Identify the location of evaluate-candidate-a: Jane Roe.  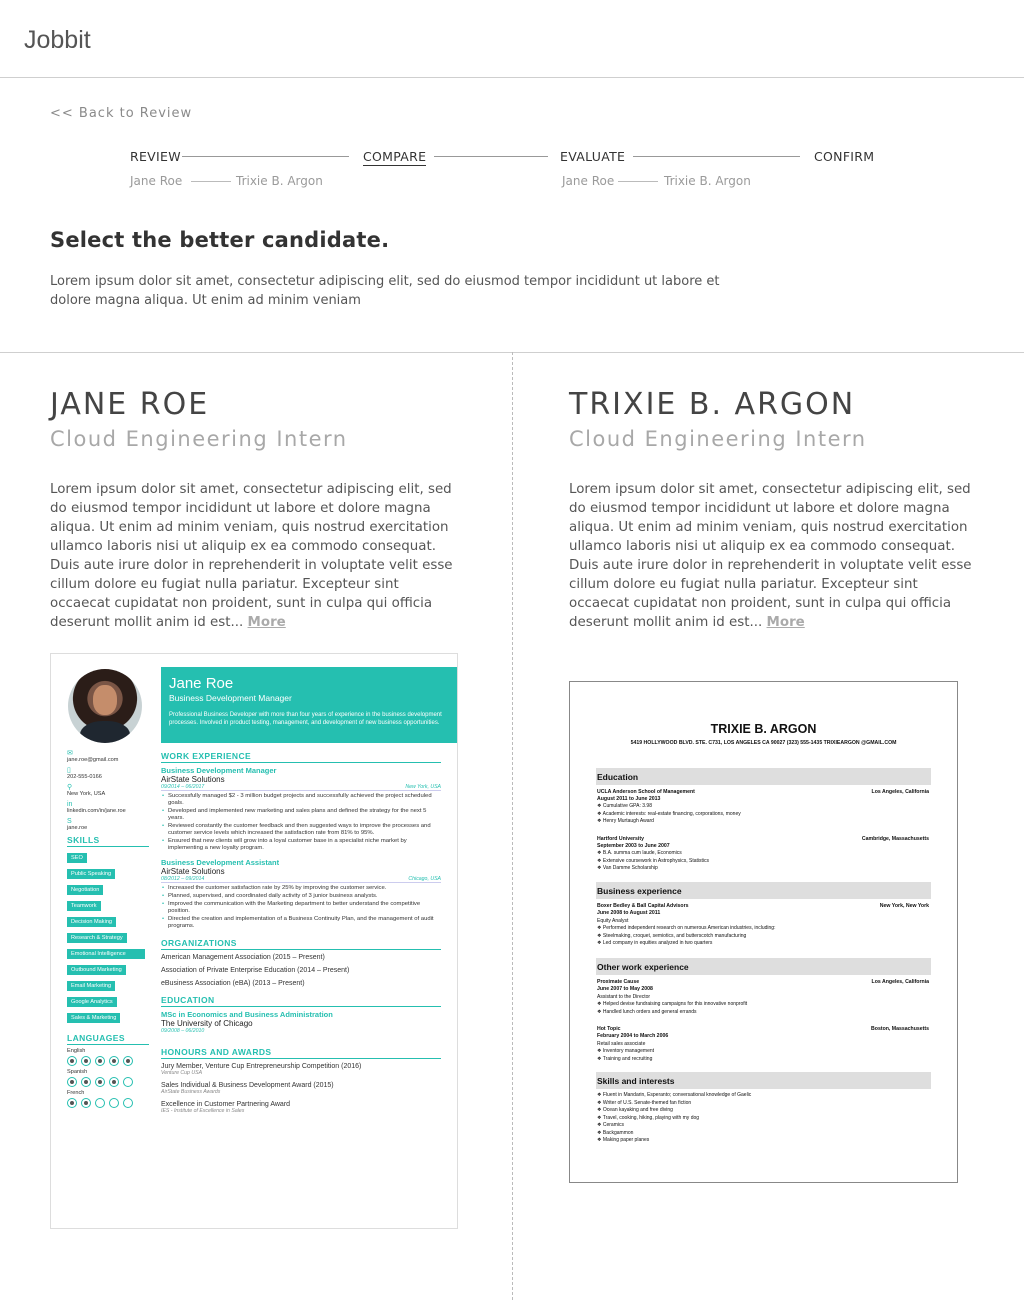
(588, 181).